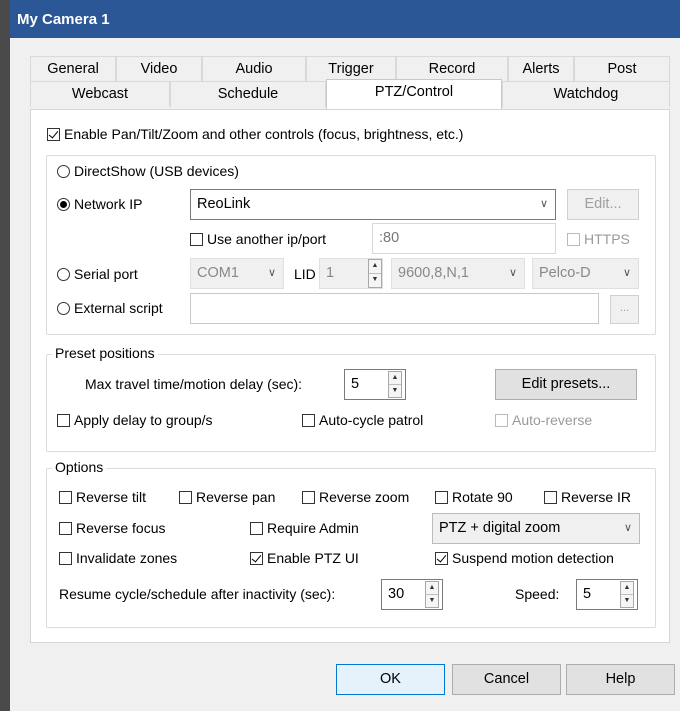 The width and height of the screenshot is (680, 711). I want to click on cancel-button: Cancel, so click(506, 679).